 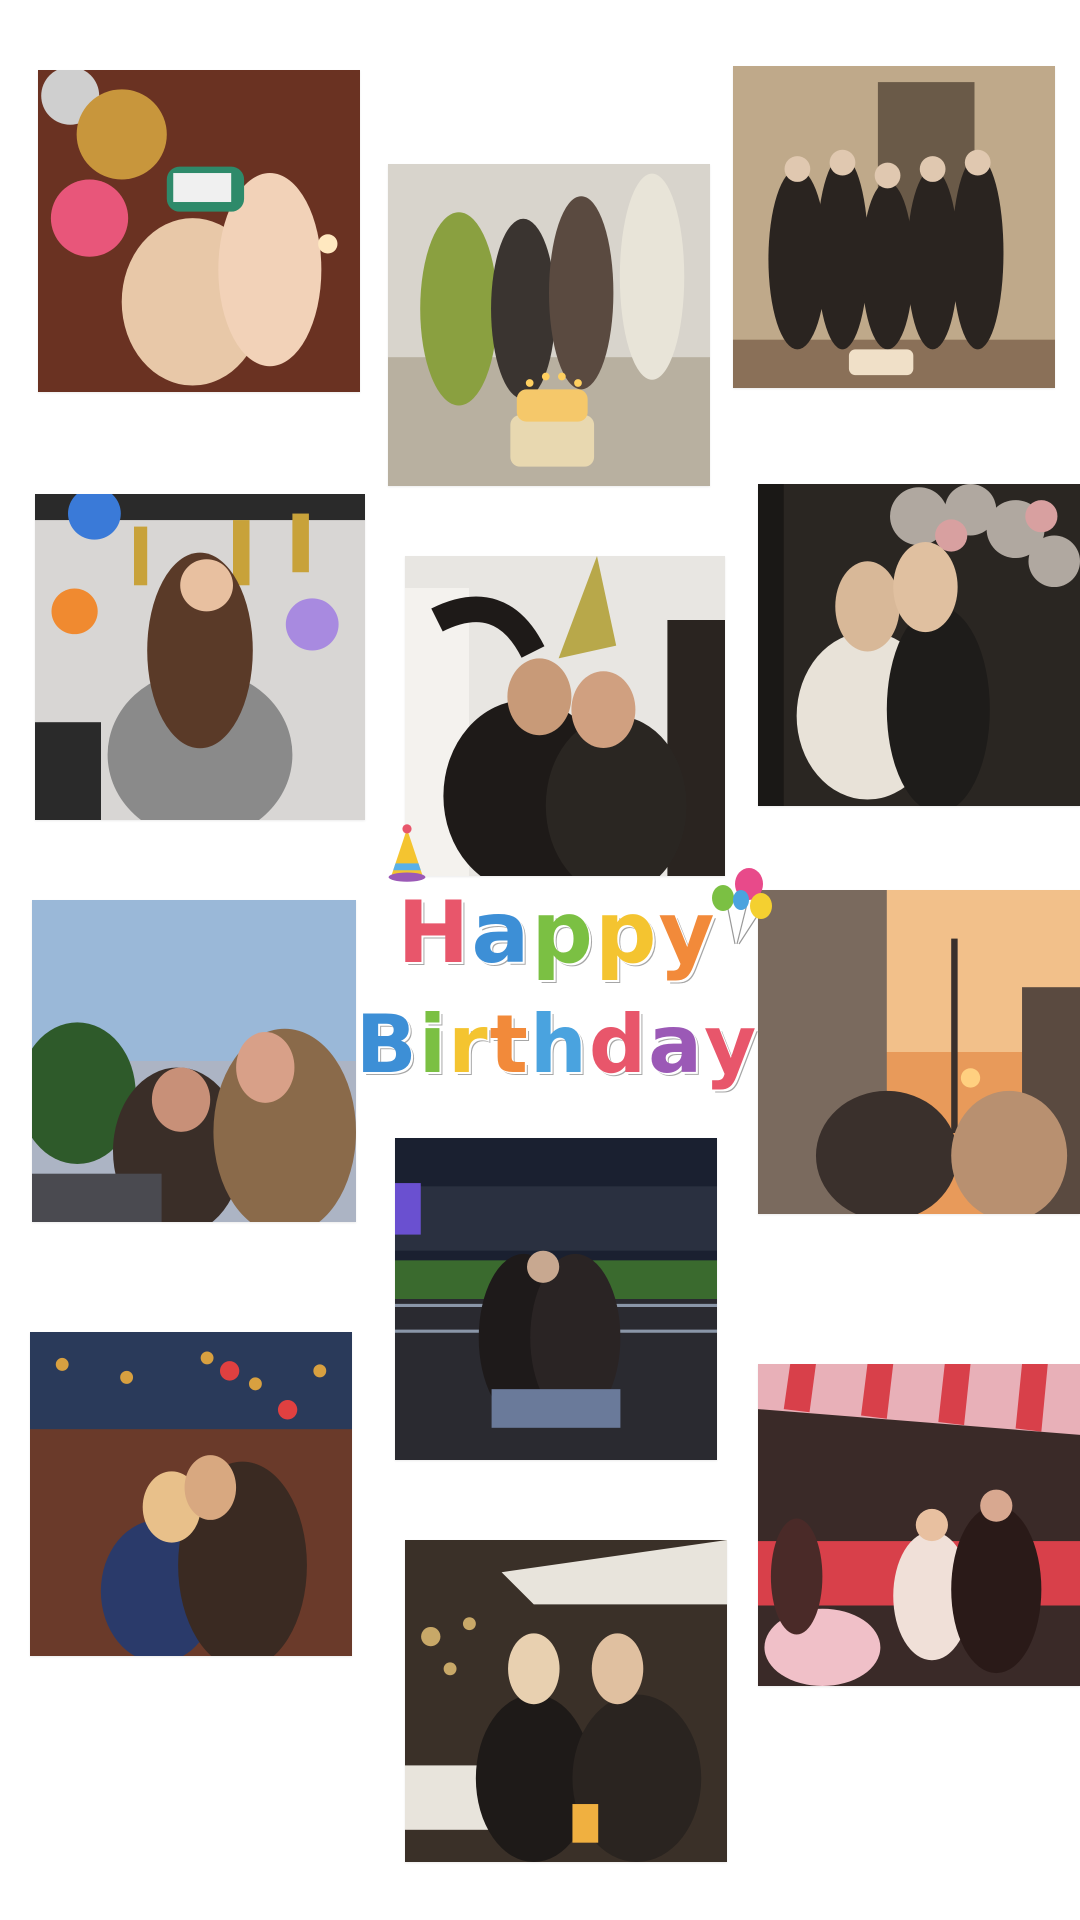 I want to click on birthday-title: Birthday, so click(x=557, y=1045).